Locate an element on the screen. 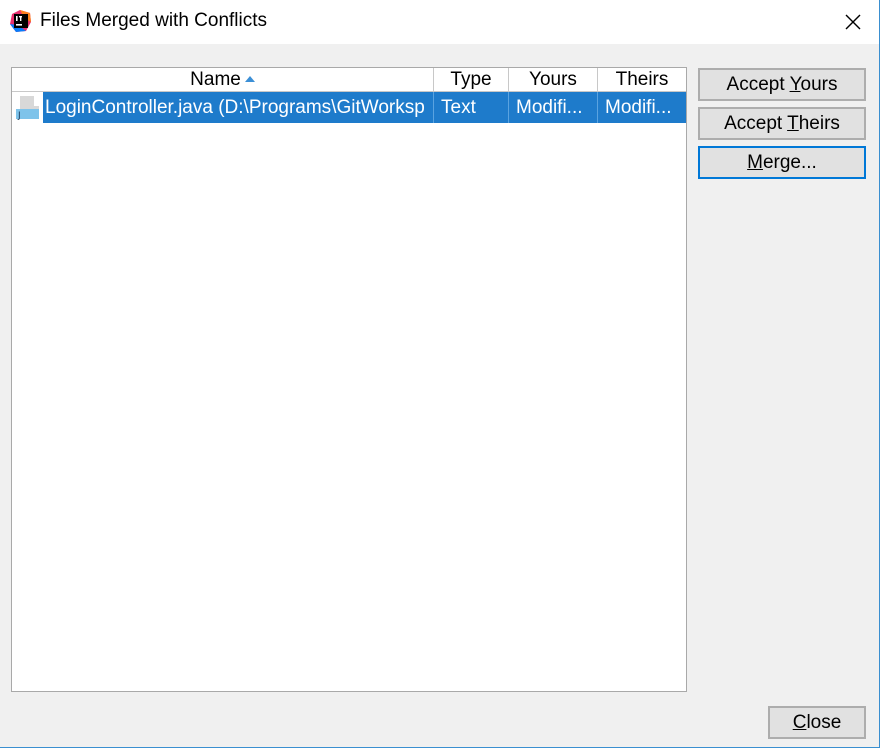  cell-type: Text is located at coordinates (471, 107).